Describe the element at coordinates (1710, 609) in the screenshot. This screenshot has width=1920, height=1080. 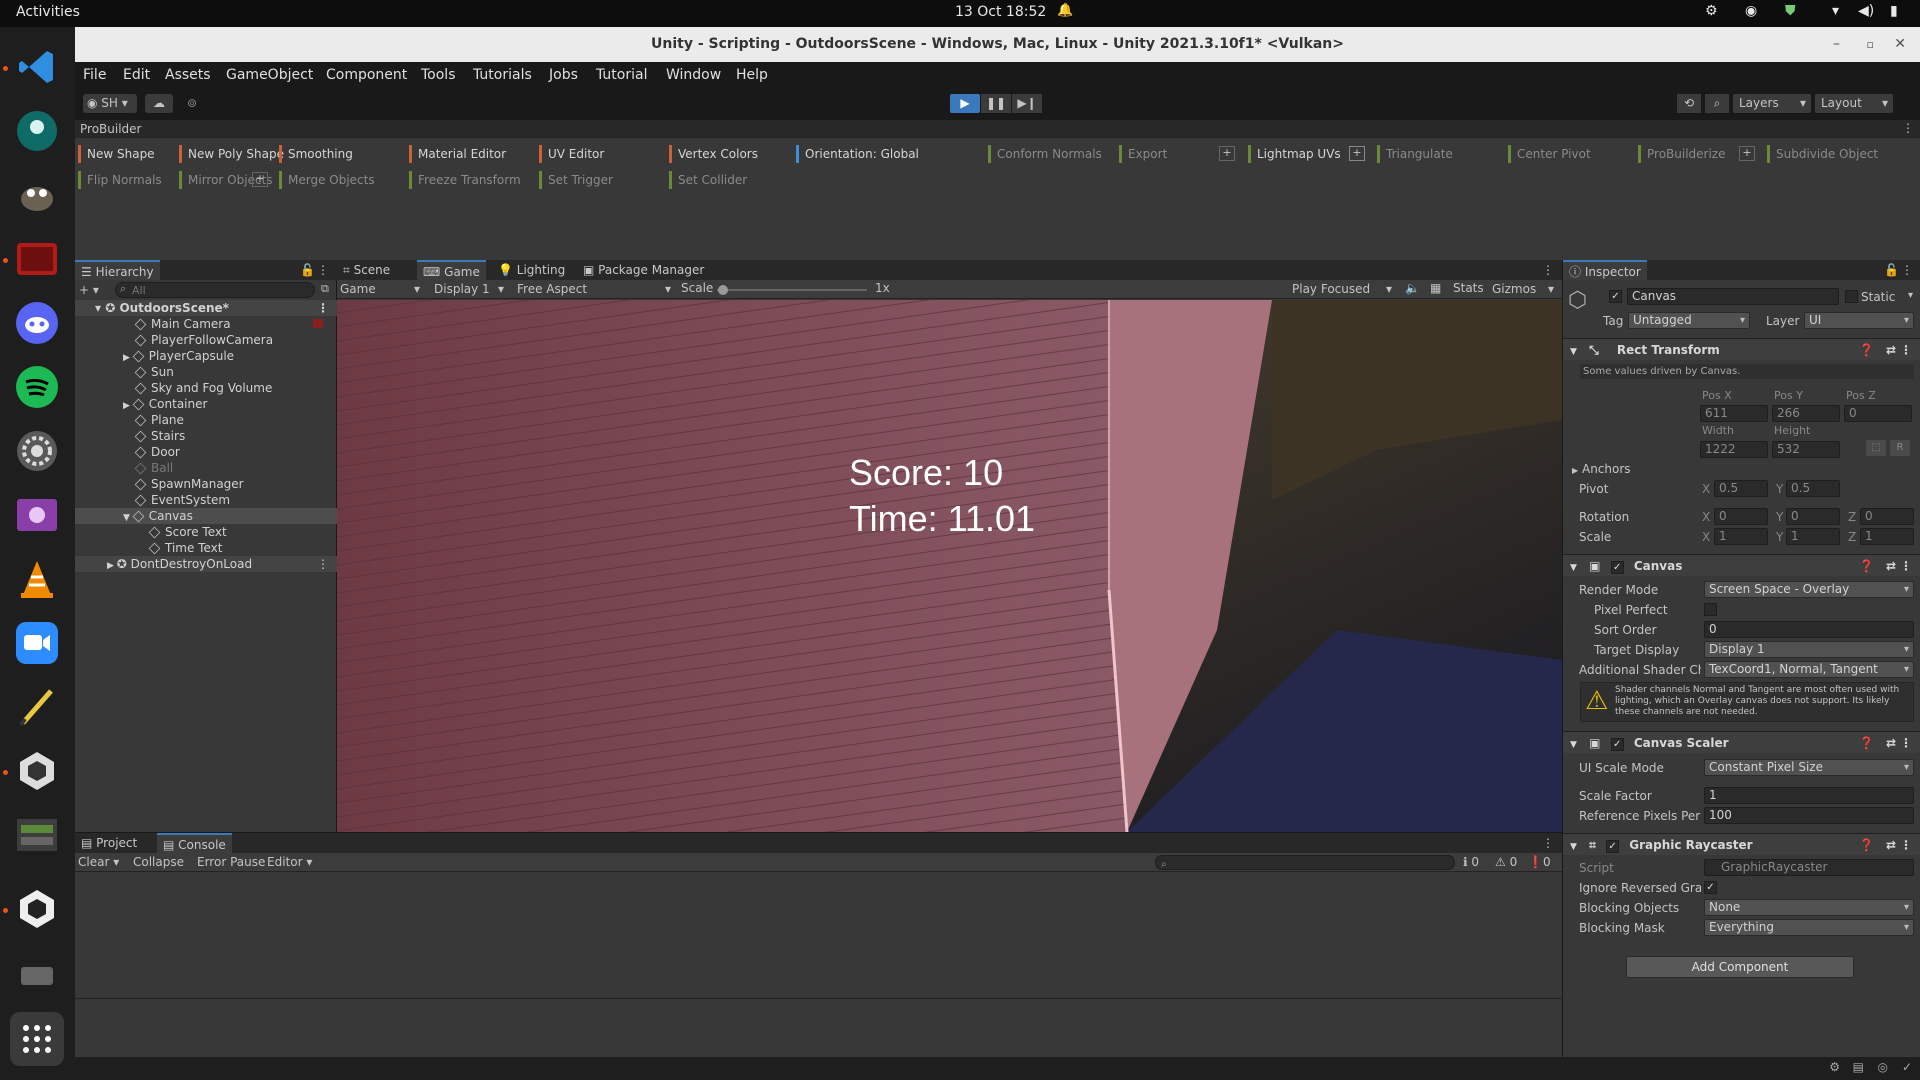
I see `pixel-perfect-checkbox` at that location.